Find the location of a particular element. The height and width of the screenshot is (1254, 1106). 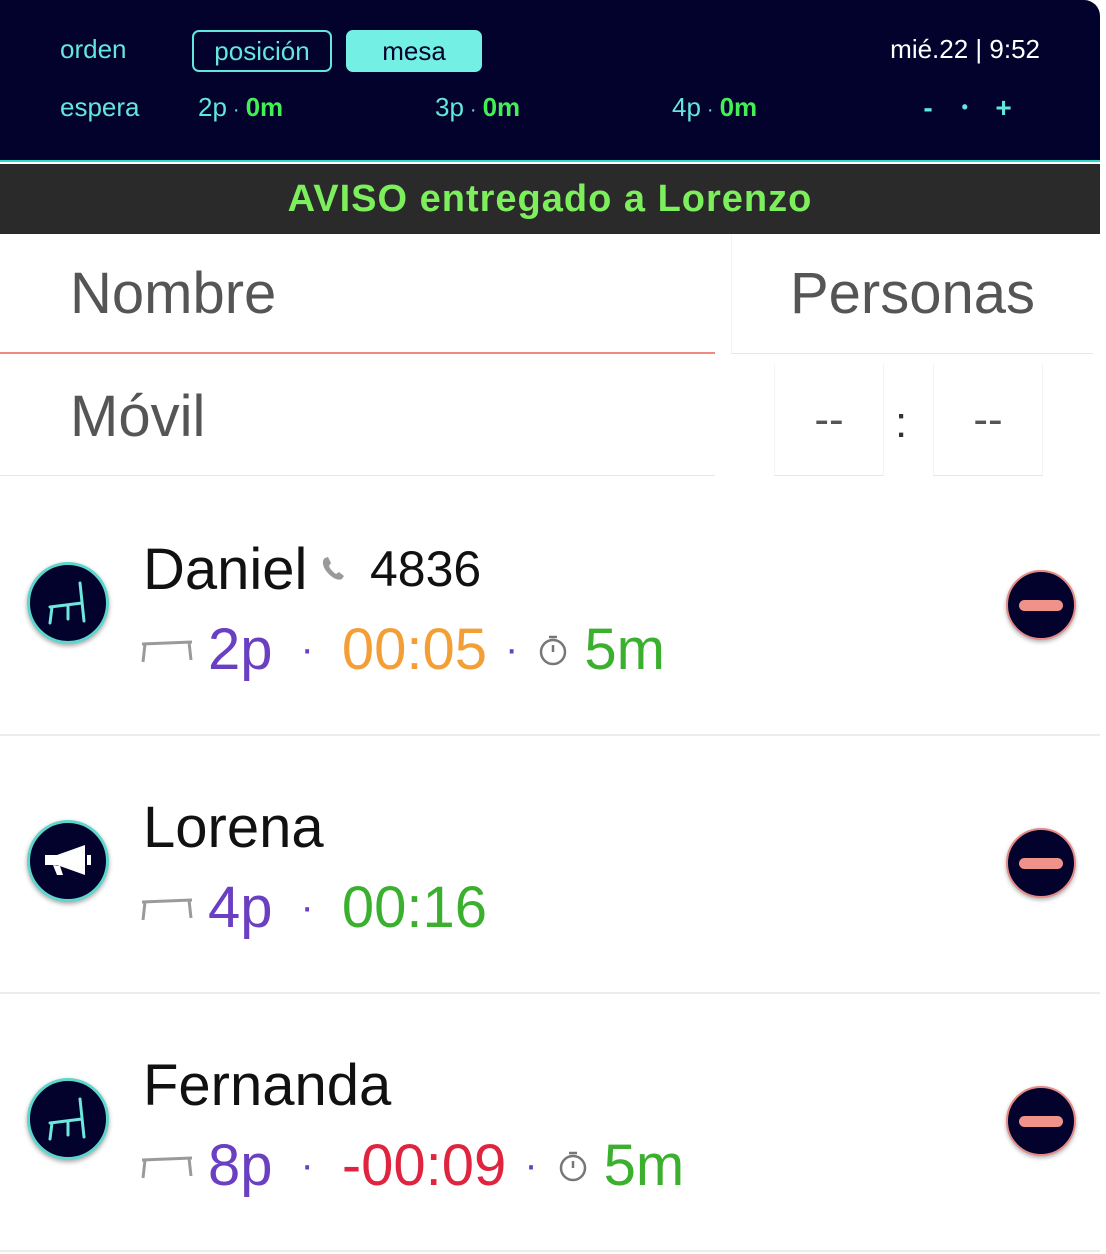

wait-label: espera is located at coordinates (100, 107).